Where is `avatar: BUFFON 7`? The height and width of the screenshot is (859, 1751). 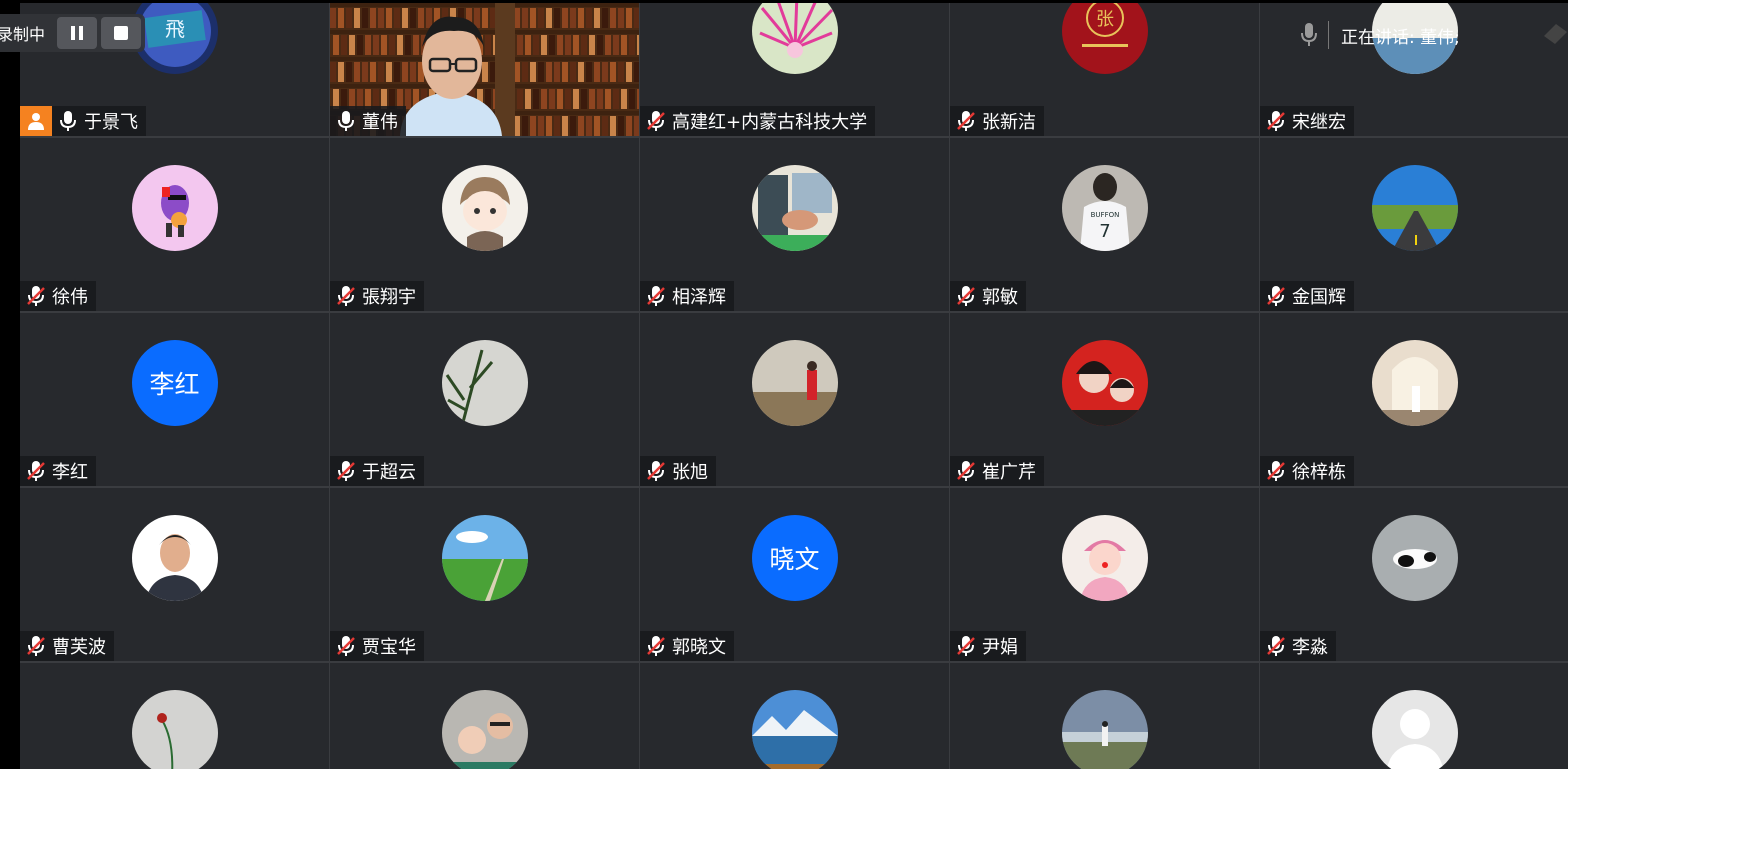
avatar: BUFFON 7 is located at coordinates (1104, 208).